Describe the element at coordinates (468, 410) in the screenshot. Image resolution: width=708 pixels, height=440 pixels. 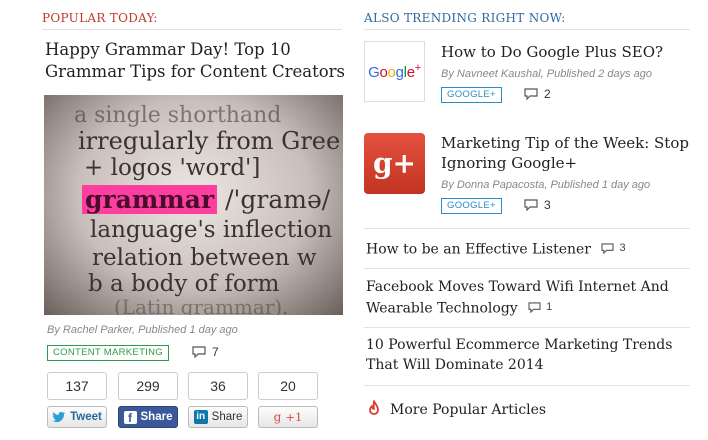
I see `more-popular-articles-label: More Popular Articles` at that location.